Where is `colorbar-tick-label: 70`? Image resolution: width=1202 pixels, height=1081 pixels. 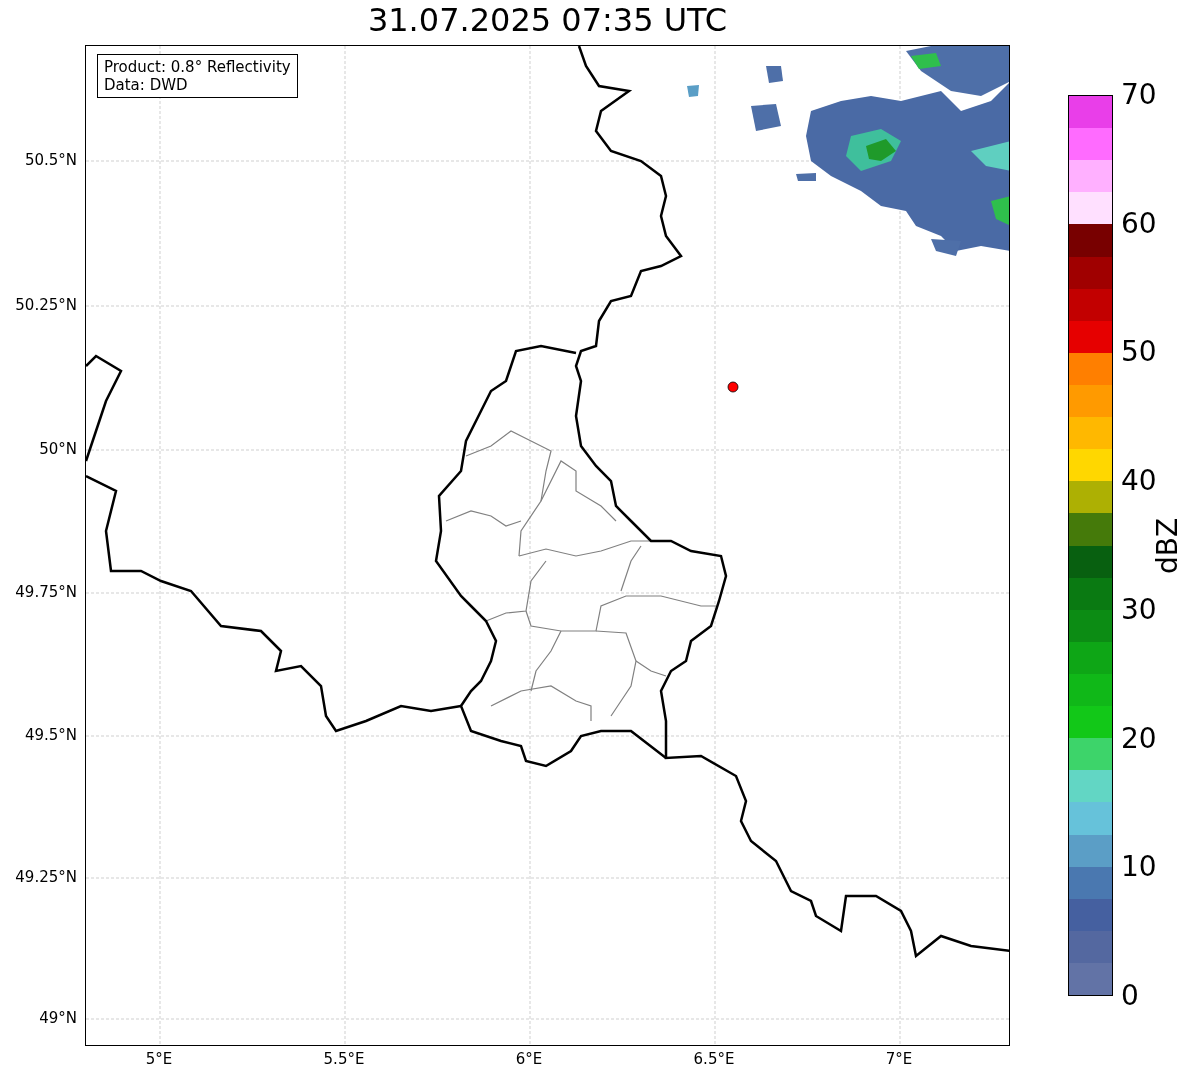 colorbar-tick-label: 70 is located at coordinates (1139, 95).